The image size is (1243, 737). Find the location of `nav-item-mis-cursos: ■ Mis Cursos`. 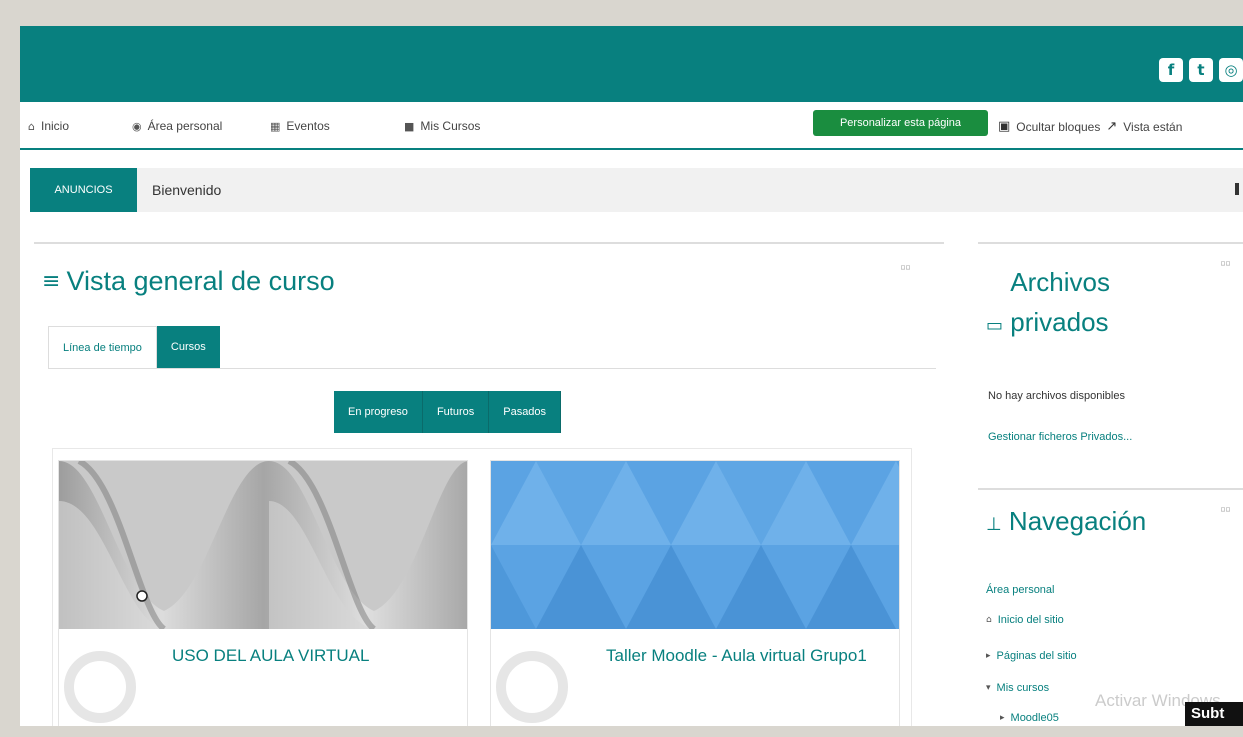

nav-item-mis-cursos: ■ Mis Cursos is located at coordinates (442, 126).